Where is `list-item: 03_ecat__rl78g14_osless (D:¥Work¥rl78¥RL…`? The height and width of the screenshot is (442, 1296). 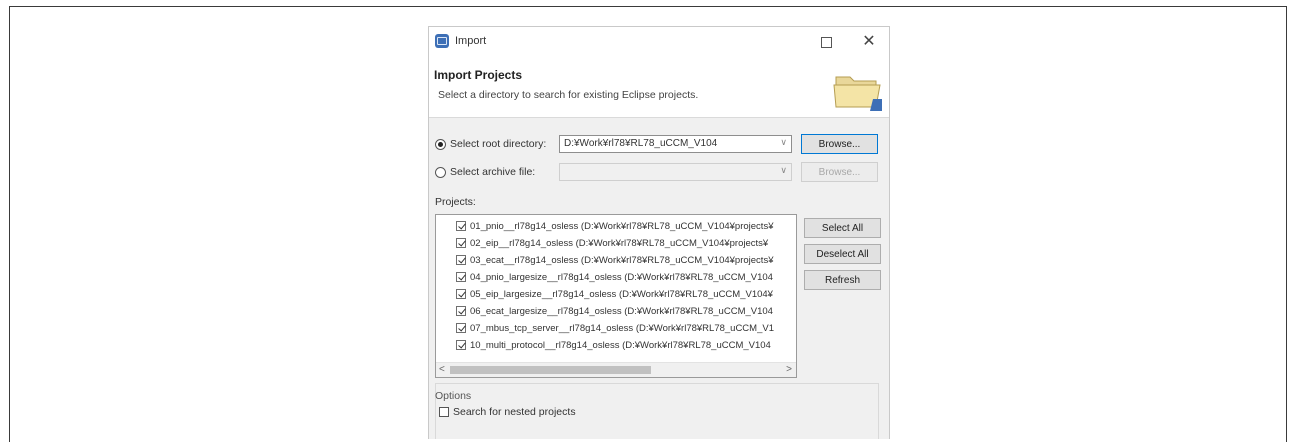
list-item: 03_ecat__rl78g14_osless (D:¥Work¥rl78¥RL… is located at coordinates (614, 260).